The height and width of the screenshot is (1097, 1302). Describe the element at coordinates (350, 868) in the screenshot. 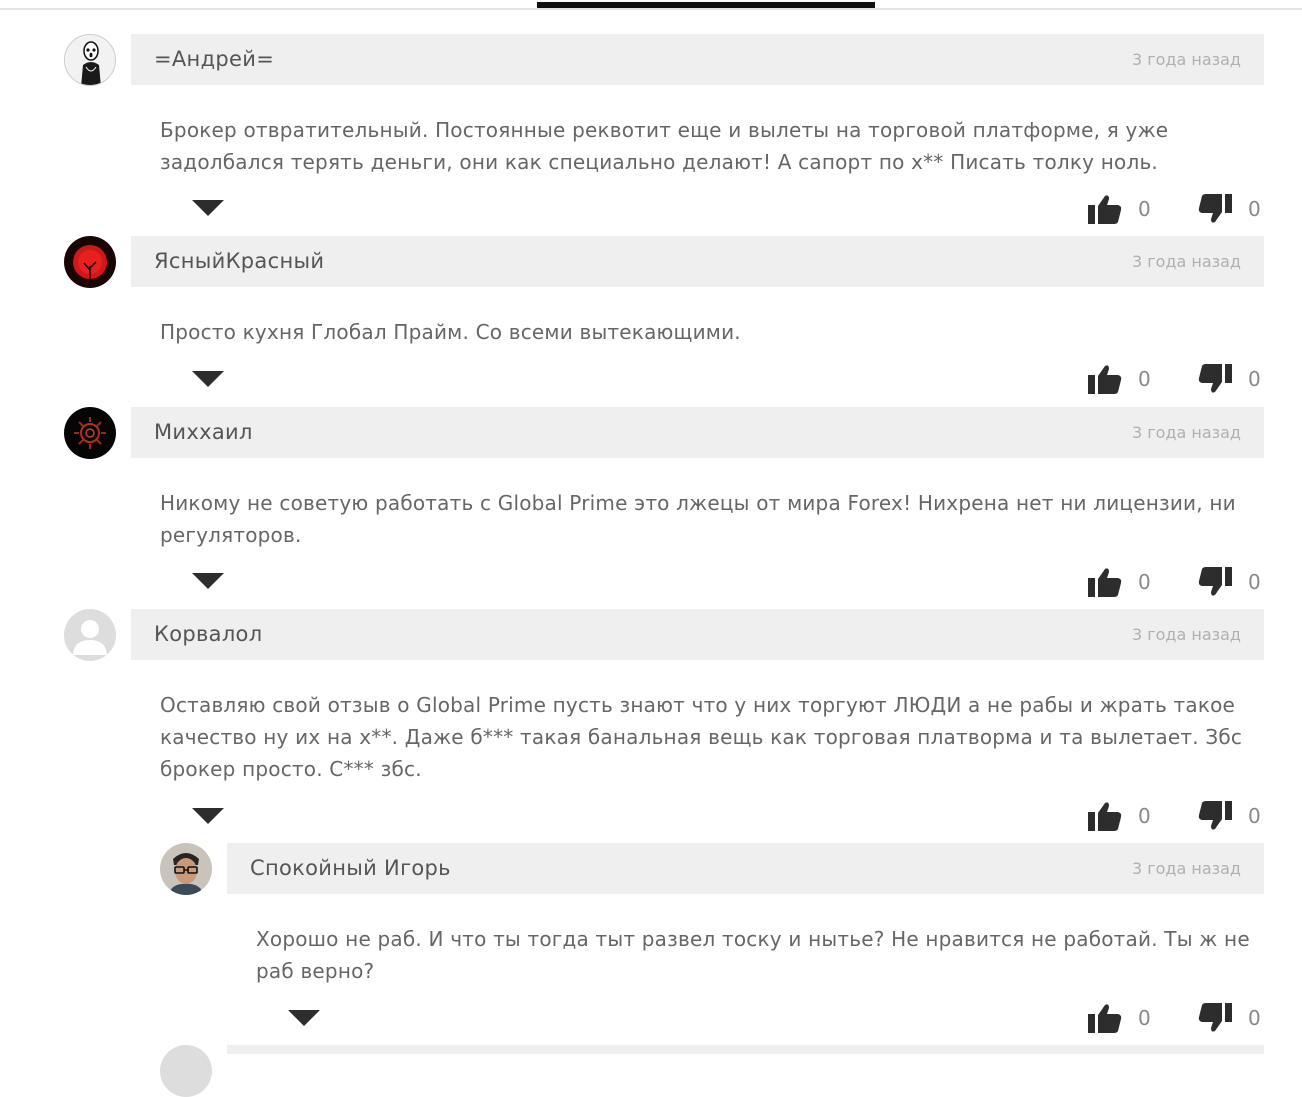

I see `comment-author: Спокойный Игорь` at that location.